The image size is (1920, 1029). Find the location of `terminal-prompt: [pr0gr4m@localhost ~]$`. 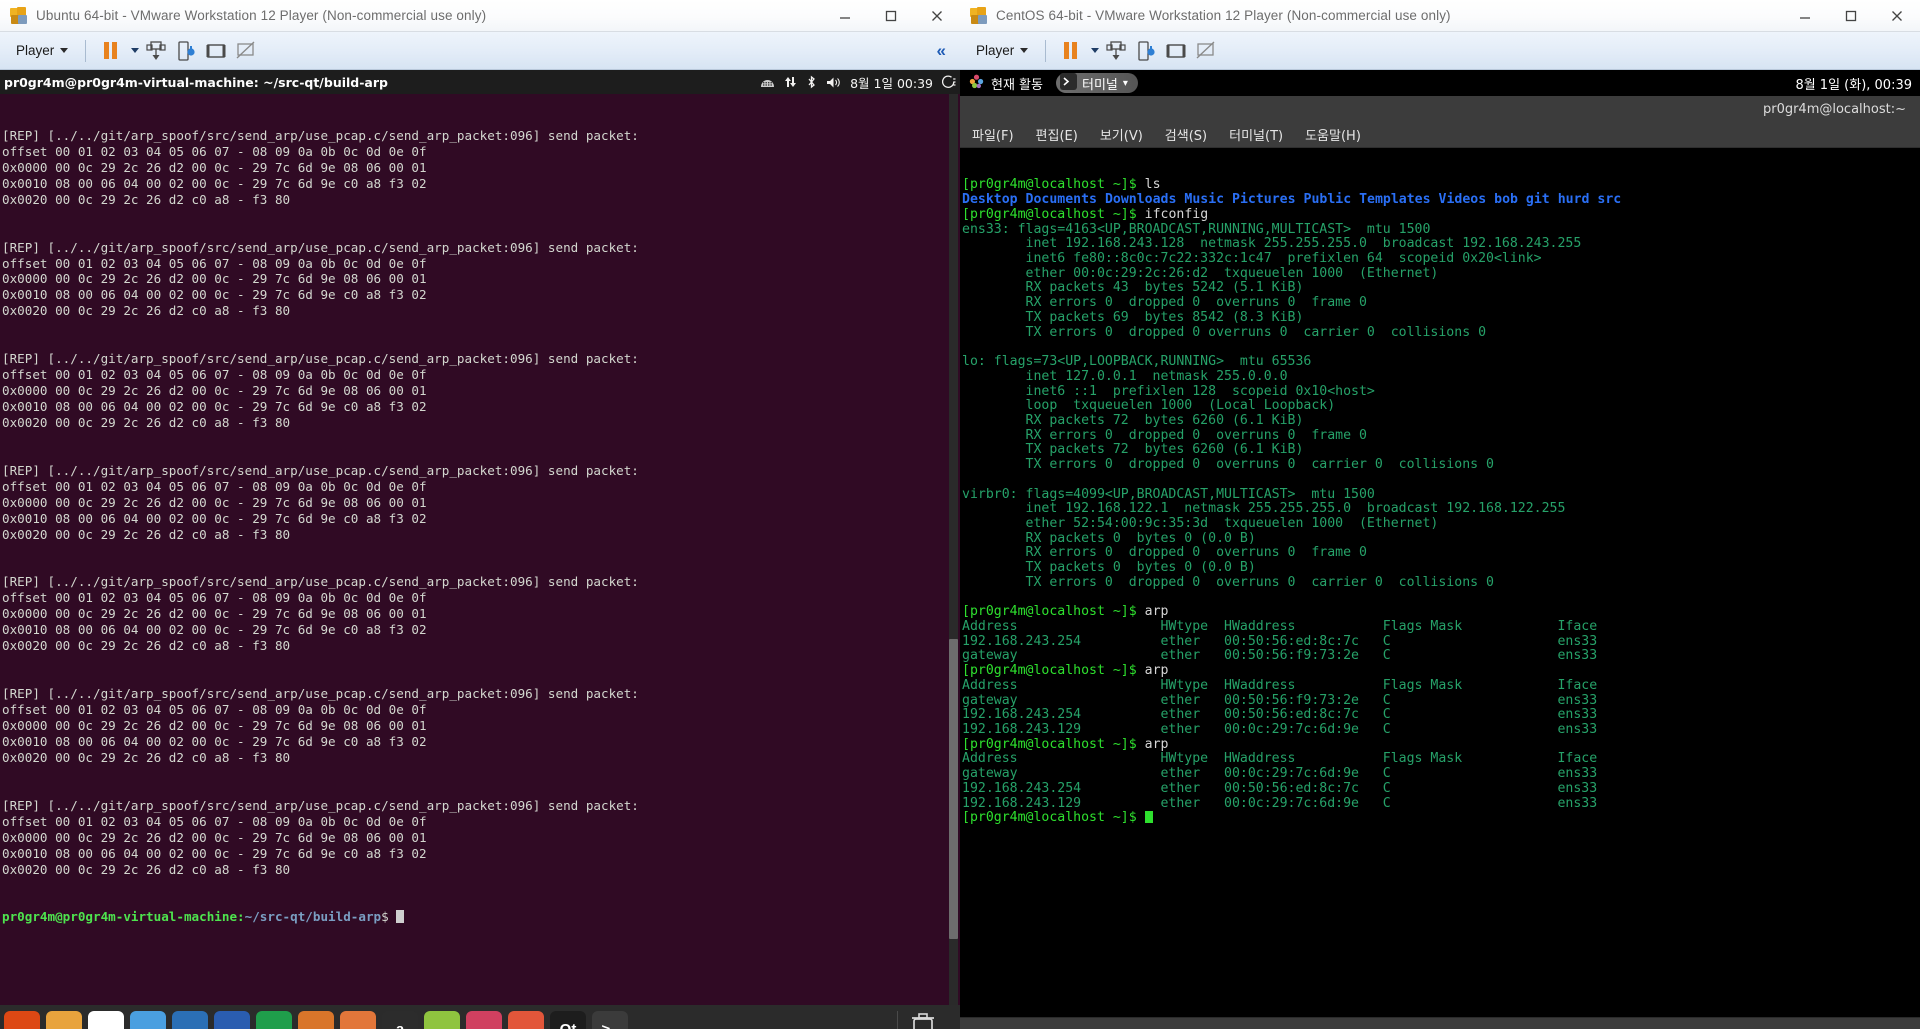

terminal-prompt: [pr0gr4m@localhost ~]$ is located at coordinates (1053, 671).